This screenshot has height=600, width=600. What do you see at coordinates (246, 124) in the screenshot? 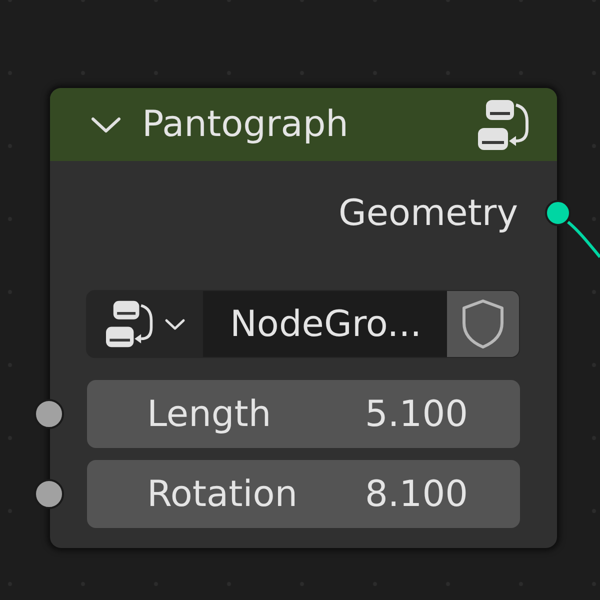
I see `node-title: Pantograph` at bounding box center [246, 124].